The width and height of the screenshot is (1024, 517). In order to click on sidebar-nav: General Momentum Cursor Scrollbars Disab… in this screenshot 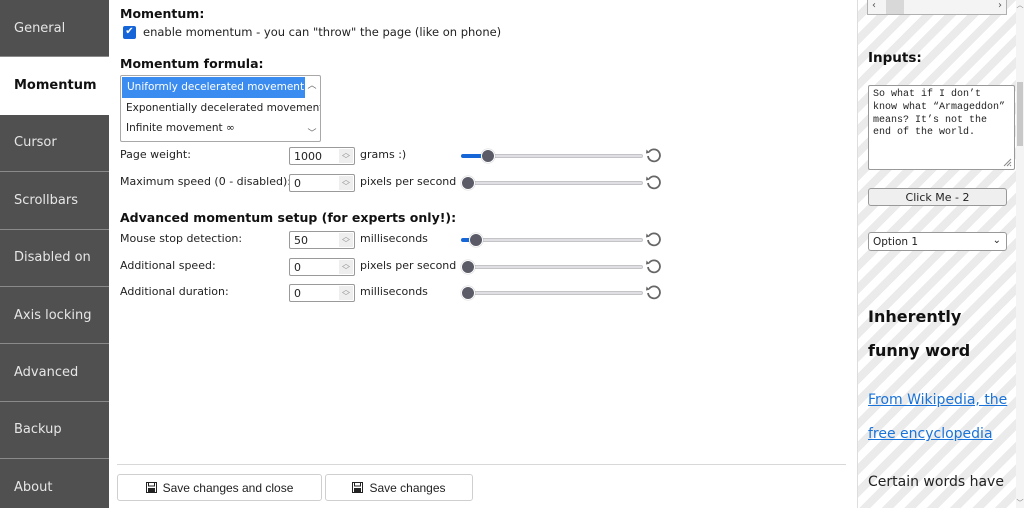, I will do `click(54, 254)`.